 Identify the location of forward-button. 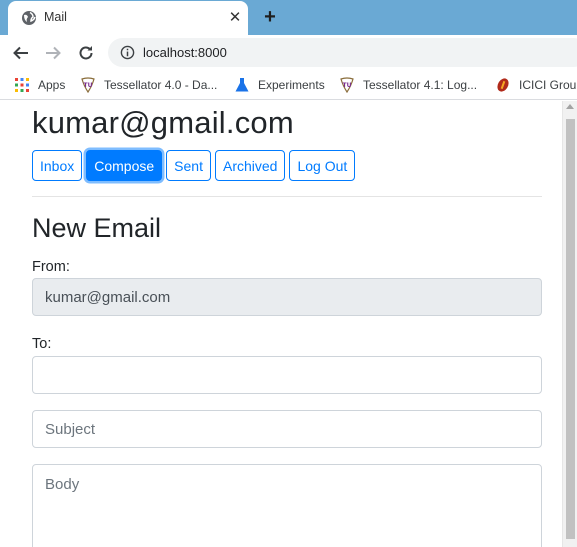
(53, 53).